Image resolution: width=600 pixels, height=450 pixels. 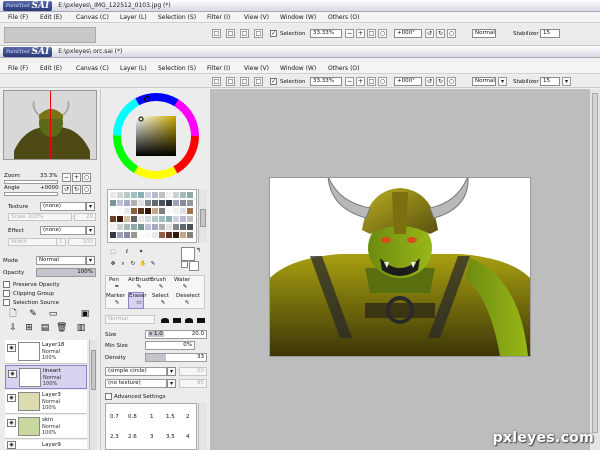 I want to click on size-presets-scrollbar, so click(x=202, y=426).